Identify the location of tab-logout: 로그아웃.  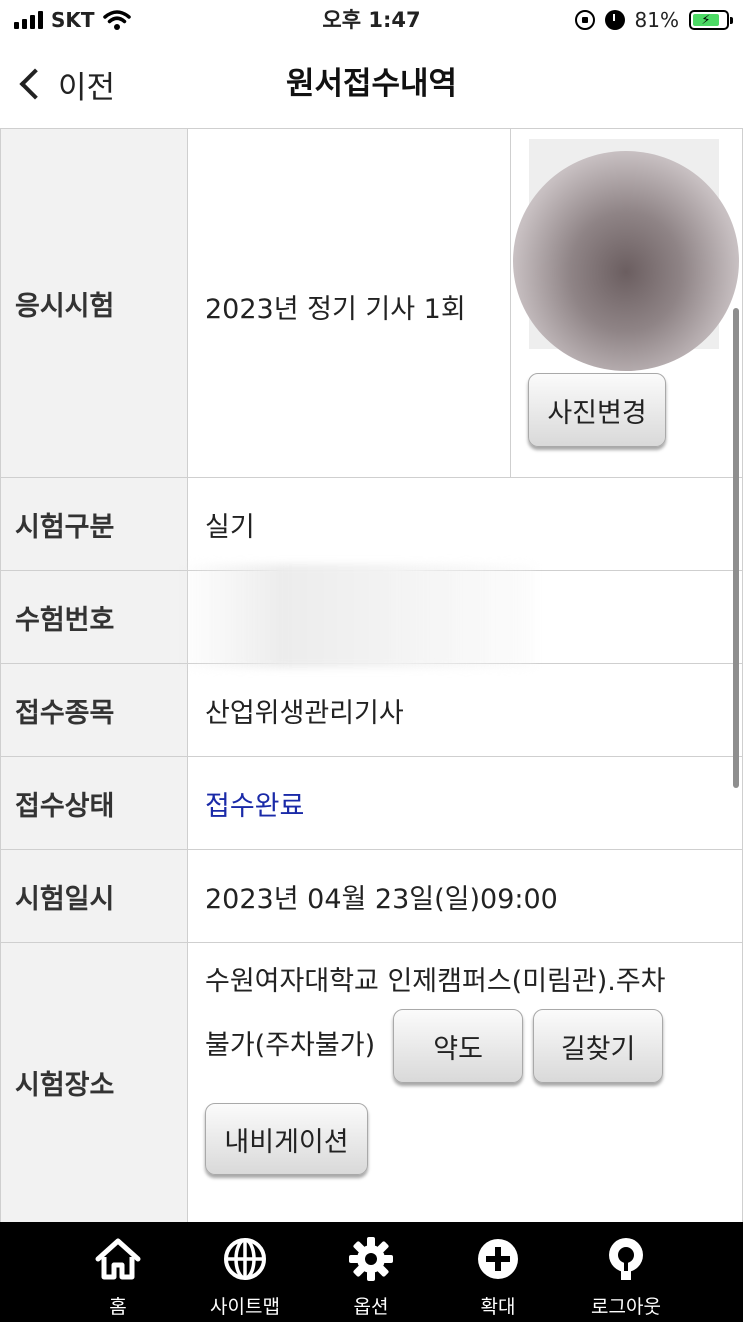
(626, 1270).